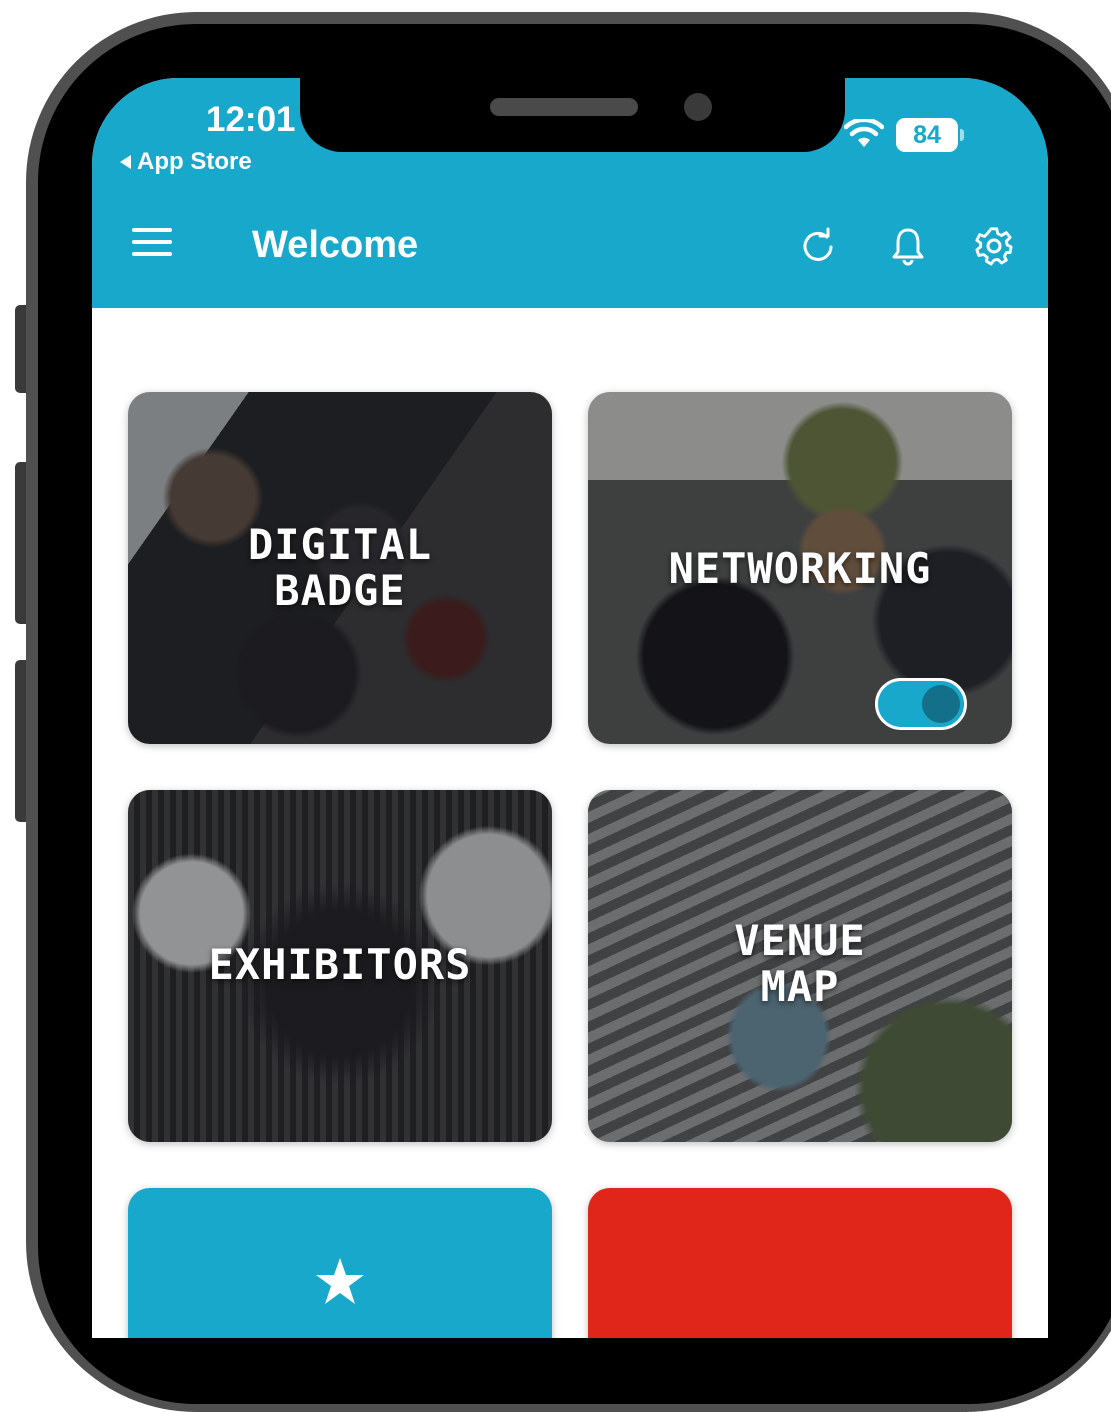 The width and height of the screenshot is (1111, 1412). I want to click on star-icon, so click(340, 1281).